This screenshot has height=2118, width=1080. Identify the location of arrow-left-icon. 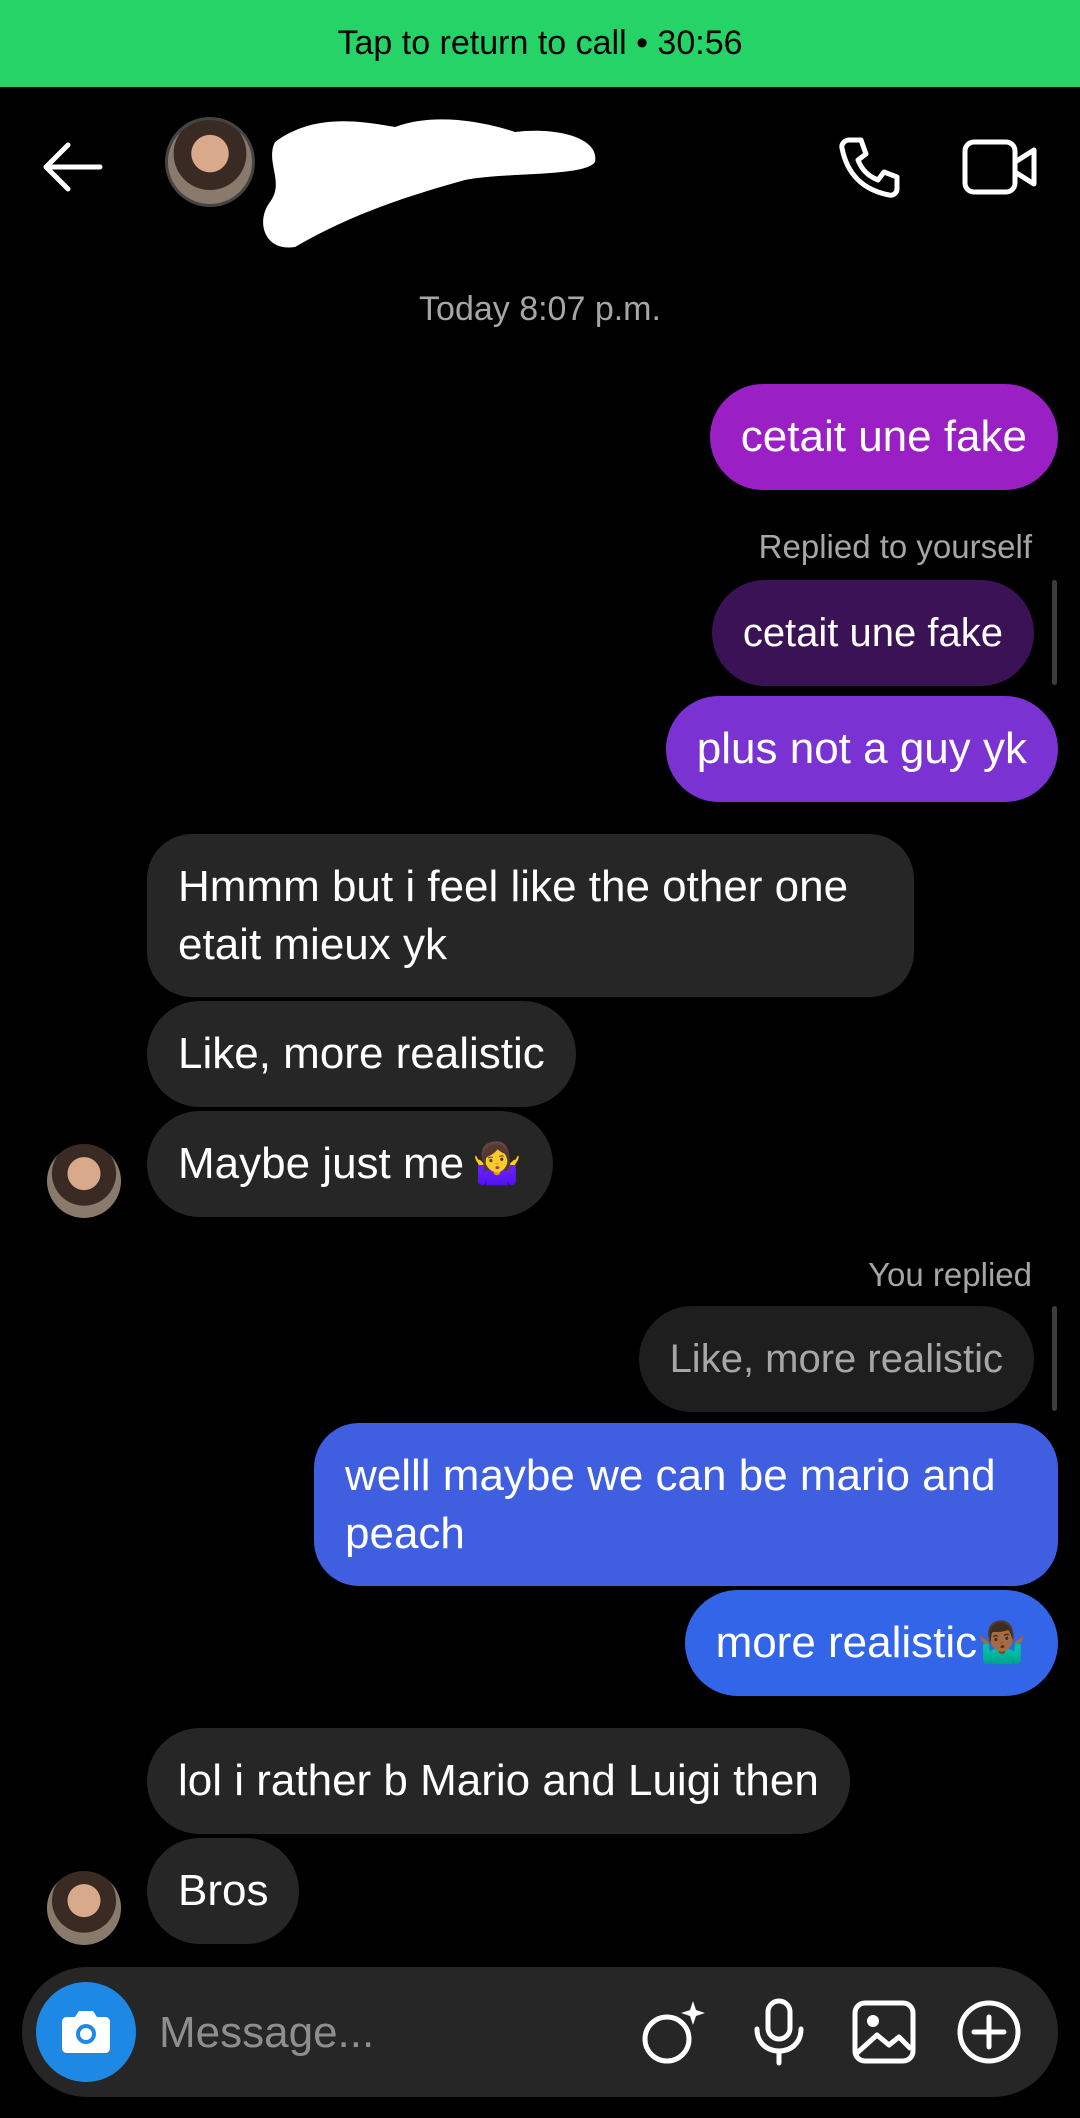
(73, 167).